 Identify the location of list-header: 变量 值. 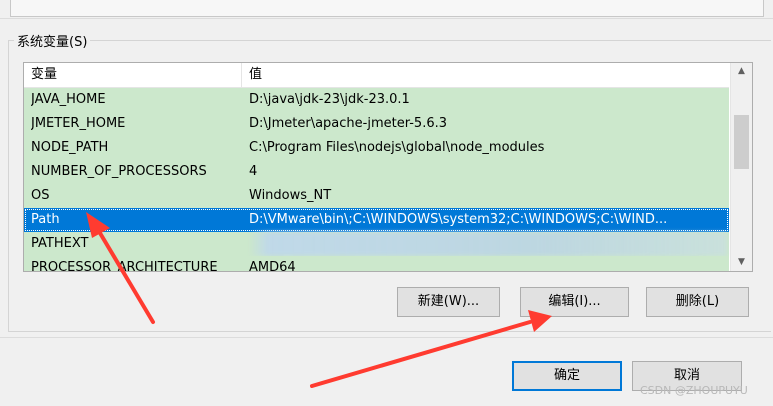
(376, 75).